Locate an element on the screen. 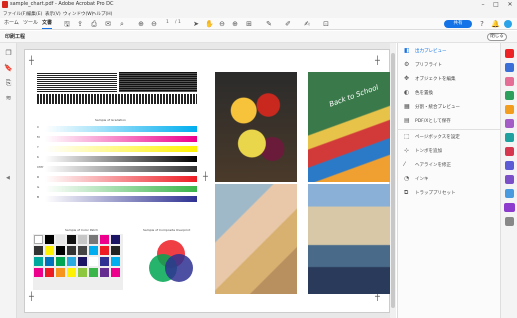  menu-file: ファイル(F) is located at coordinates (15, 14).